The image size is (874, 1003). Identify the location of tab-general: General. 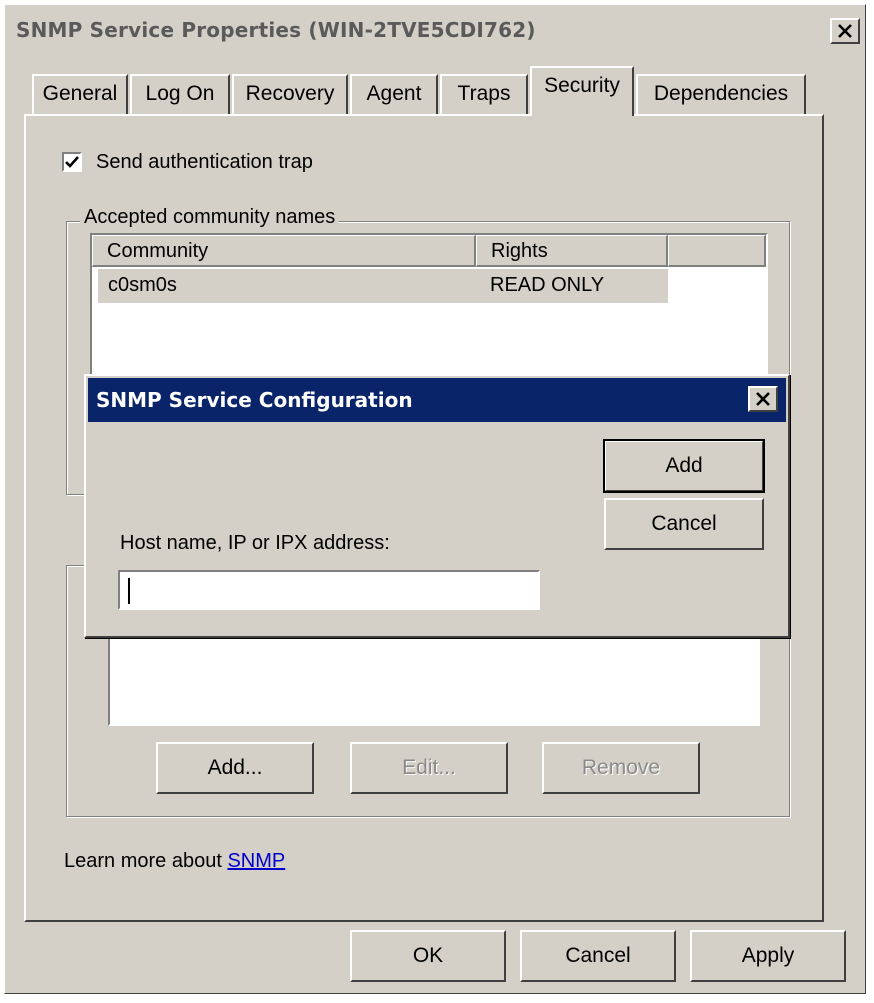
(80, 94).